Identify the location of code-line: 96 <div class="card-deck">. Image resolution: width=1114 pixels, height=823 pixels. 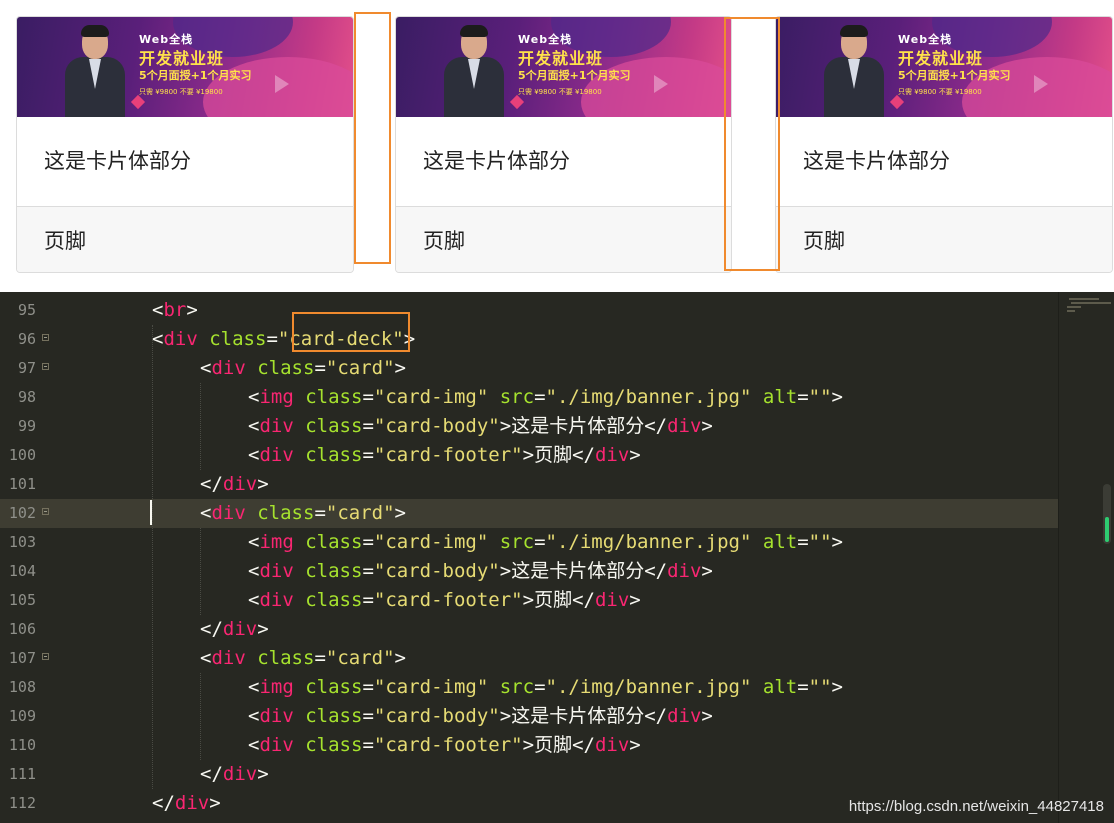
(529, 339).